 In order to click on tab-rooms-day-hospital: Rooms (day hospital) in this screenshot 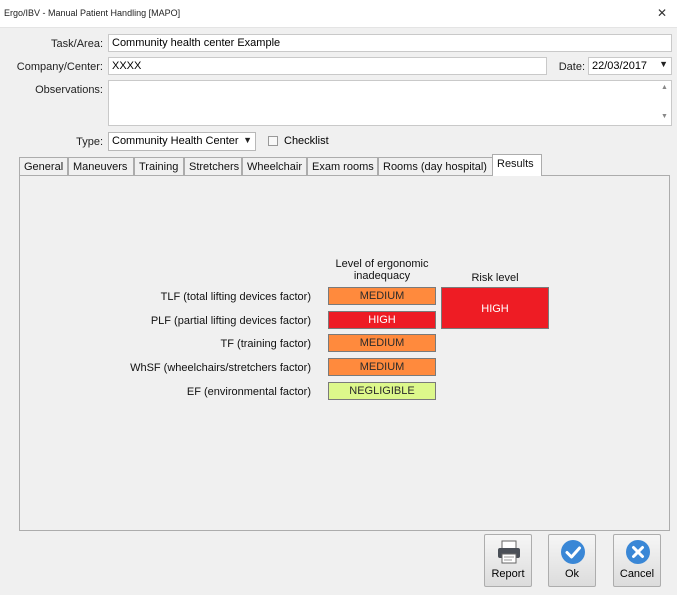, I will do `click(435, 166)`.